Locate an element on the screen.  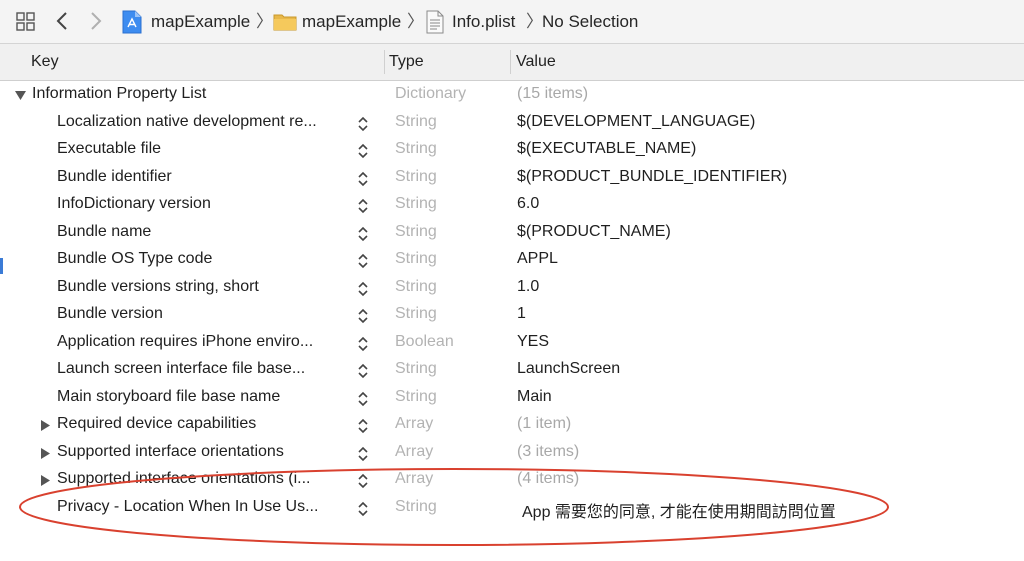
row-value: (4 items) is located at coordinates (548, 478).